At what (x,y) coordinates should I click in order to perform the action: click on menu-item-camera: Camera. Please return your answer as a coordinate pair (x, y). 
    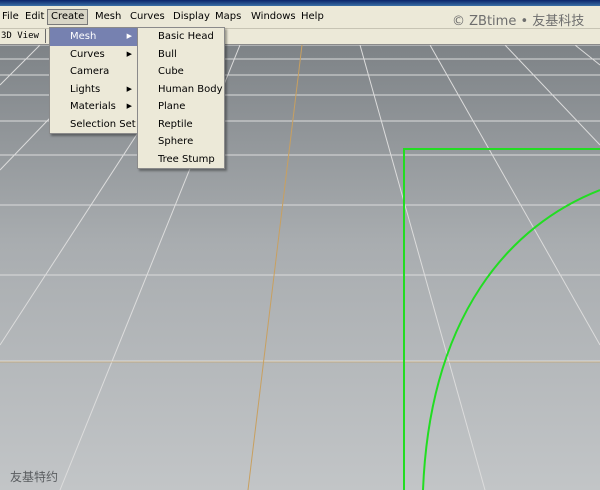
    Looking at the image, I should click on (94, 72).